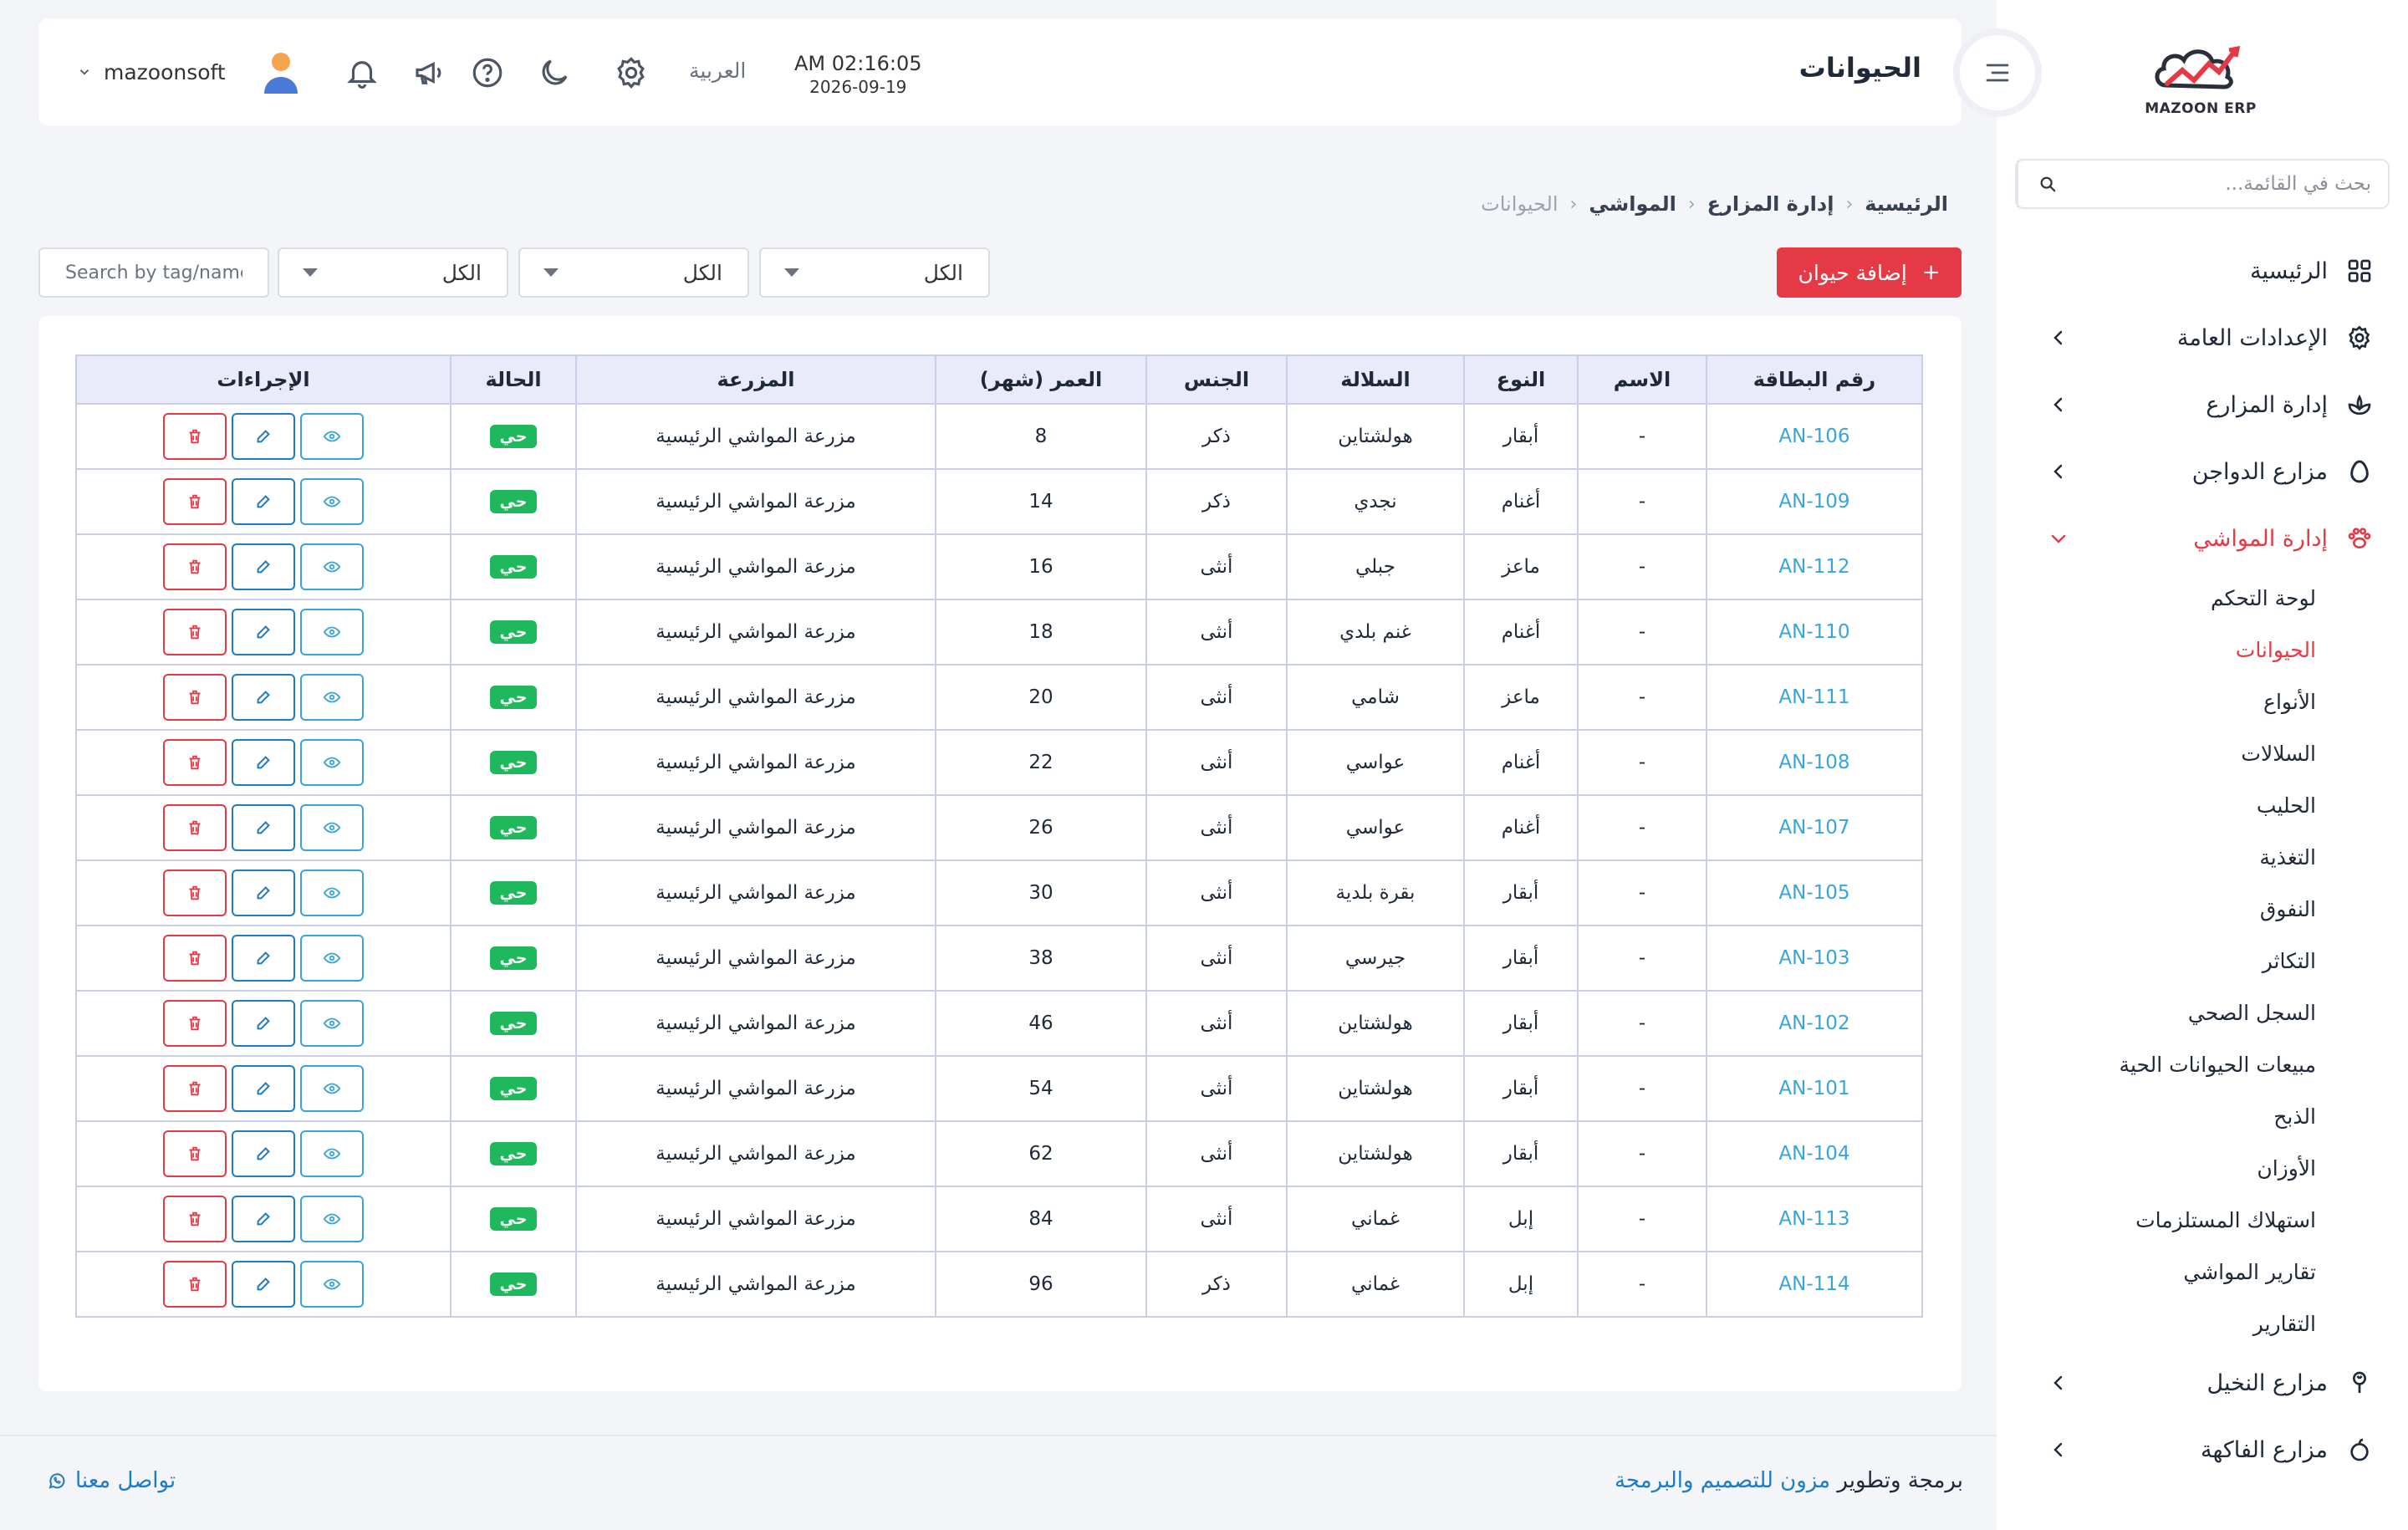  I want to click on cell-tag: AN-112, so click(1814, 566).